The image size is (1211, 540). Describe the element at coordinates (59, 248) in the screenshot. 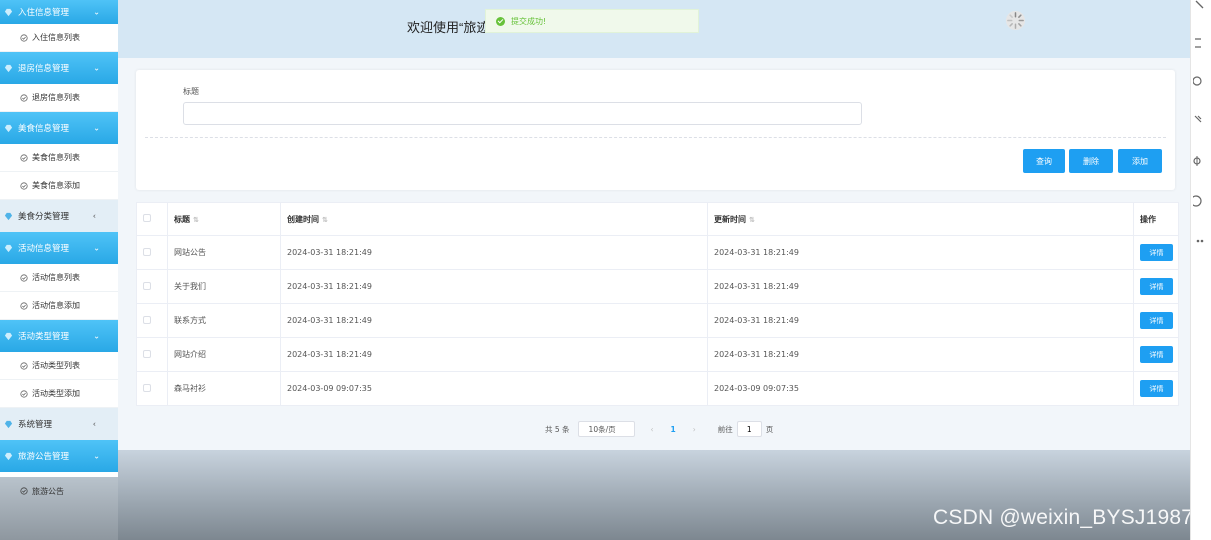

I see `sidebar-group-activity: 活动信息管理 ⌄` at that location.